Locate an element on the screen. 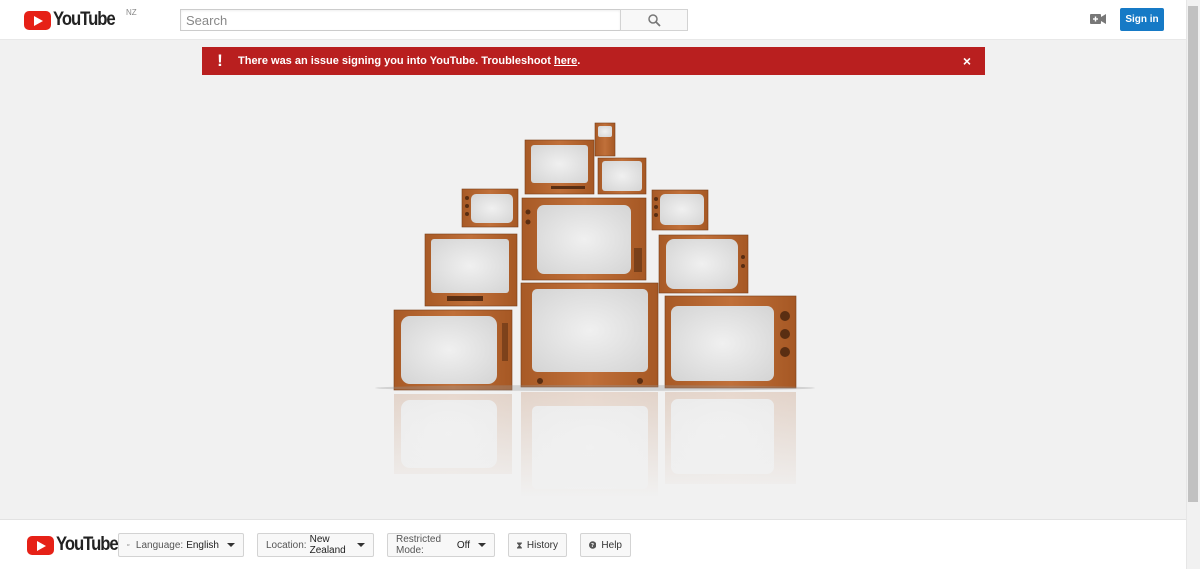 The image size is (1200, 569). footer-youtube-logo: YouTube is located at coordinates (76, 544).